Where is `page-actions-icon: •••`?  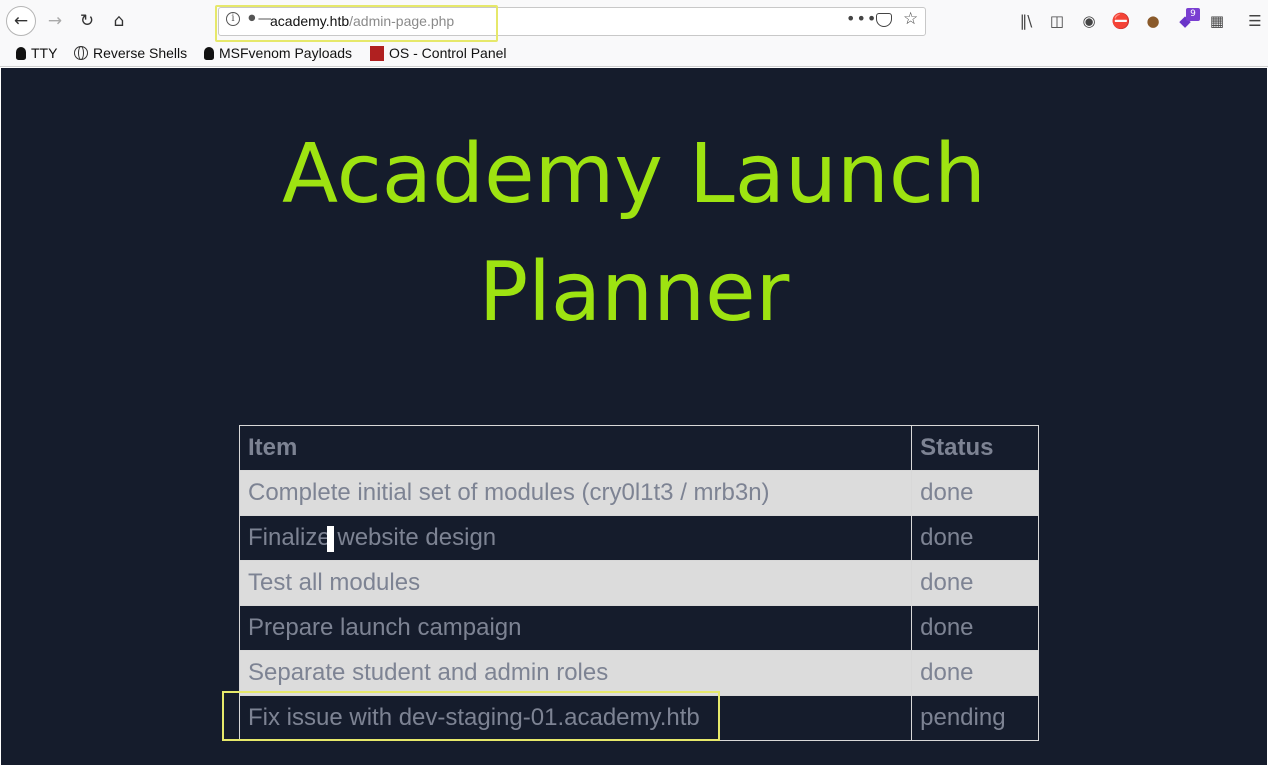
page-actions-icon: ••• is located at coordinates (861, 18).